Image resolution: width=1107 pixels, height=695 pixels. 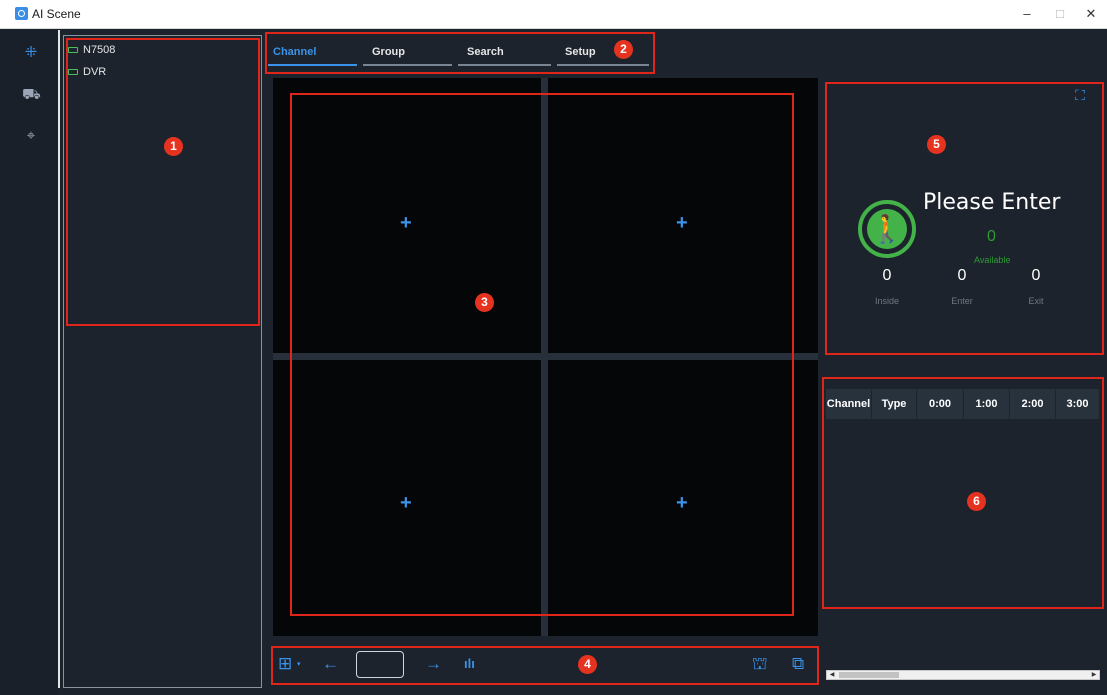 I want to click on title-bar: AI Scene – □ ✕, so click(x=553, y=14).